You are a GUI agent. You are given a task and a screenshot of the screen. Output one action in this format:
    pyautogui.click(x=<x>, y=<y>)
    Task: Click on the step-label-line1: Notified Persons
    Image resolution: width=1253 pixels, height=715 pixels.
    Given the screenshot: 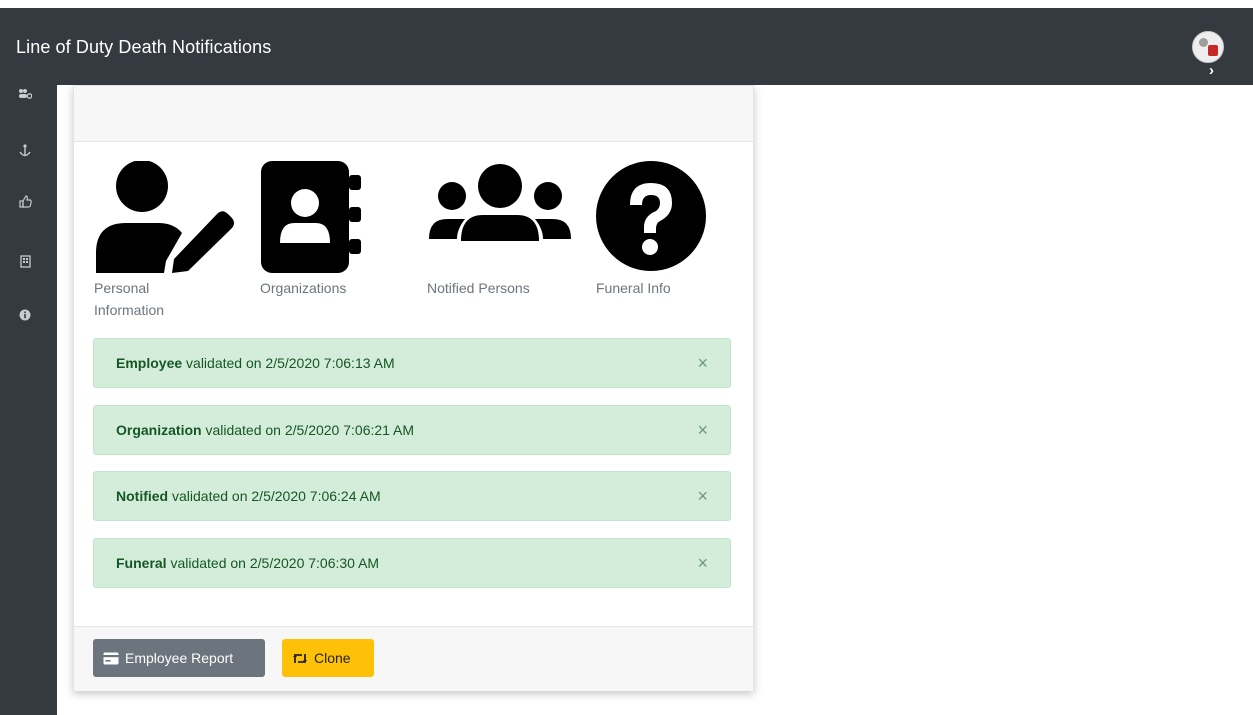 What is the action you would take?
    pyautogui.click(x=478, y=288)
    